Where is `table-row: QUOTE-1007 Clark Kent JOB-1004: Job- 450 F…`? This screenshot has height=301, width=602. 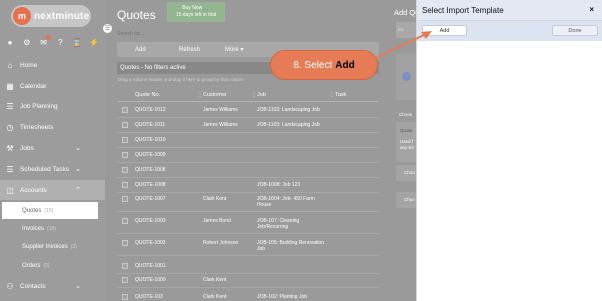 table-row: QUOTE-1007 Clark Kent JOB-1004: Job- 450 F… is located at coordinates (248, 202).